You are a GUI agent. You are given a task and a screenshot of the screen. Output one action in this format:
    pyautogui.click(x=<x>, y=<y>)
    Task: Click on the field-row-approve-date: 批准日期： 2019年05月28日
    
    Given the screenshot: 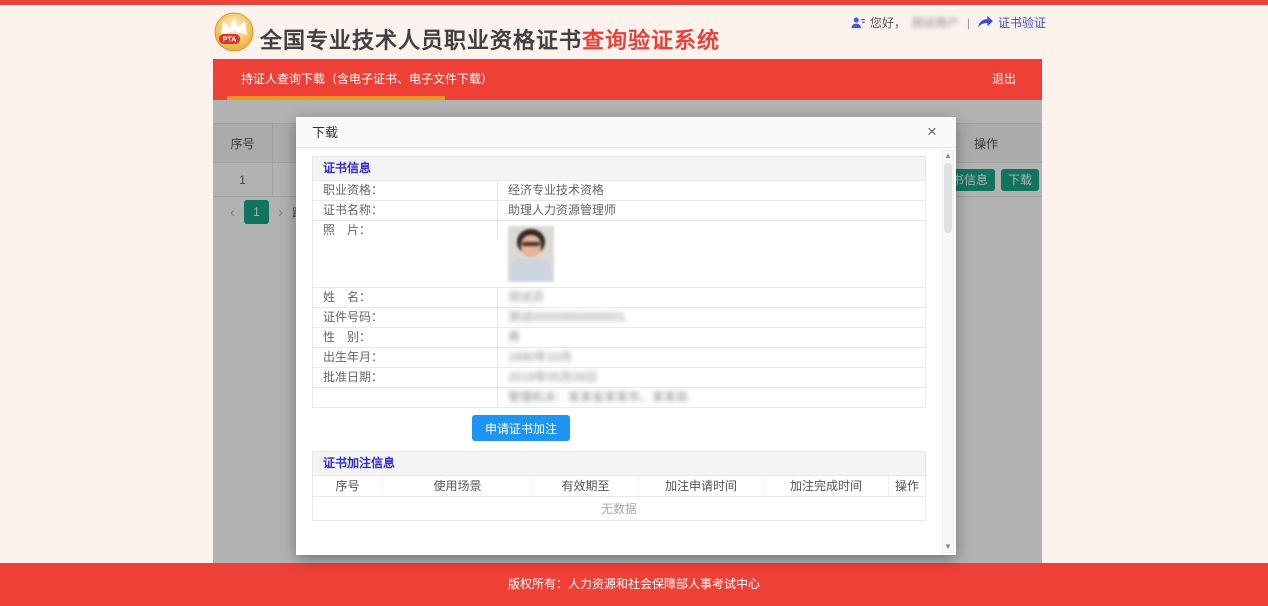 What is the action you would take?
    pyautogui.click(x=619, y=377)
    